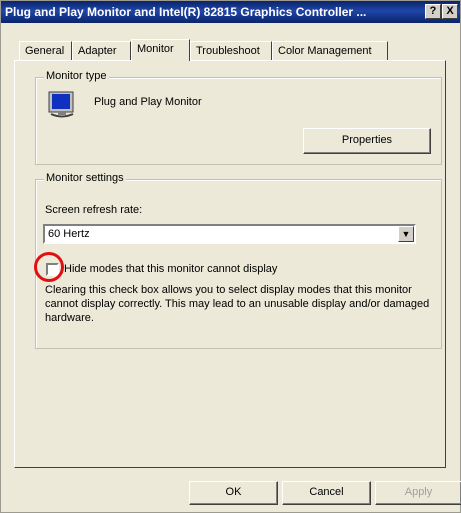 Image resolution: width=461 pixels, height=513 pixels. What do you see at coordinates (76, 76) in the screenshot?
I see `monitor-type-label: Monitor type` at bounding box center [76, 76].